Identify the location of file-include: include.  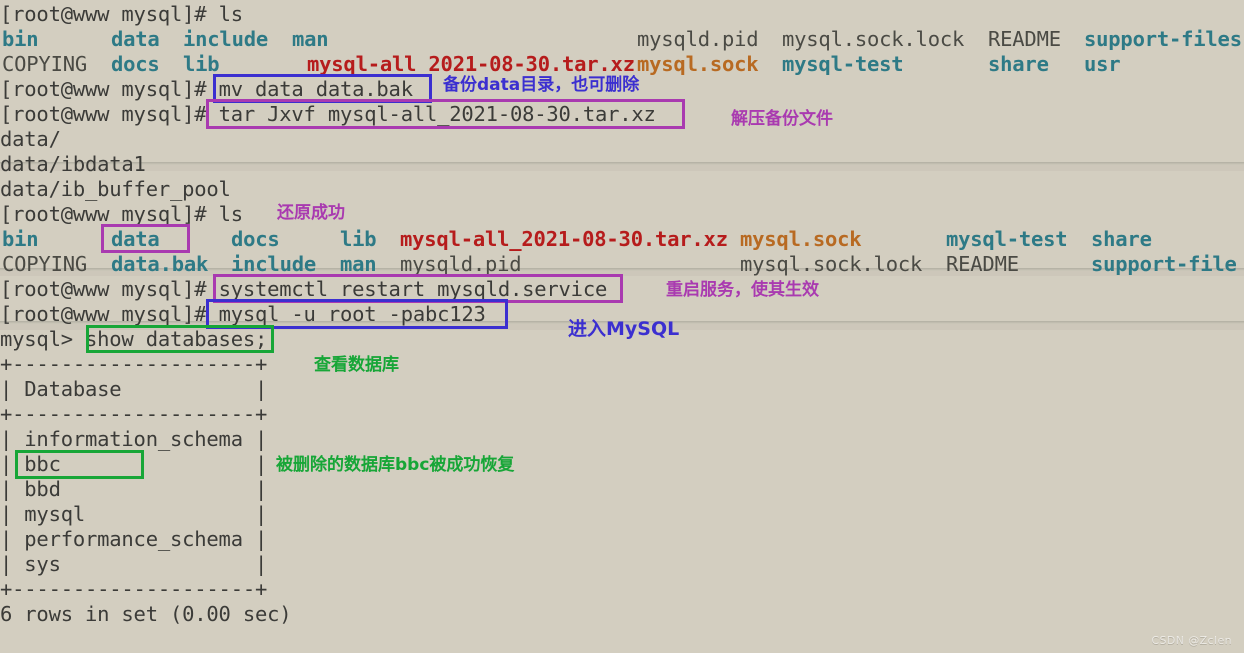
(225, 39).